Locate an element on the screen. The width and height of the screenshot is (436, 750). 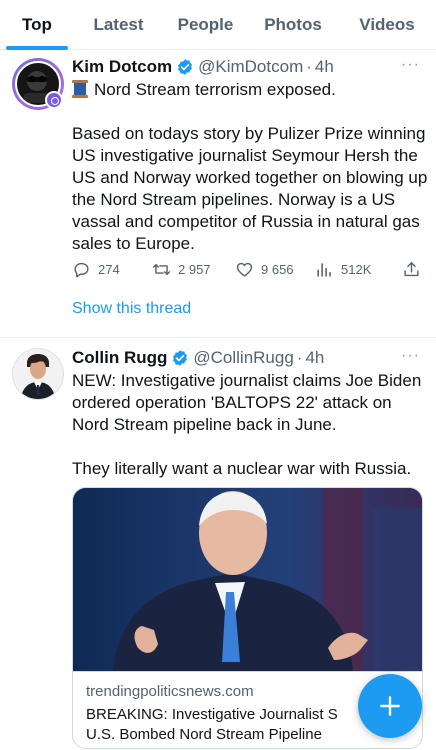
spool-of-thread-emoji is located at coordinates (80, 89).